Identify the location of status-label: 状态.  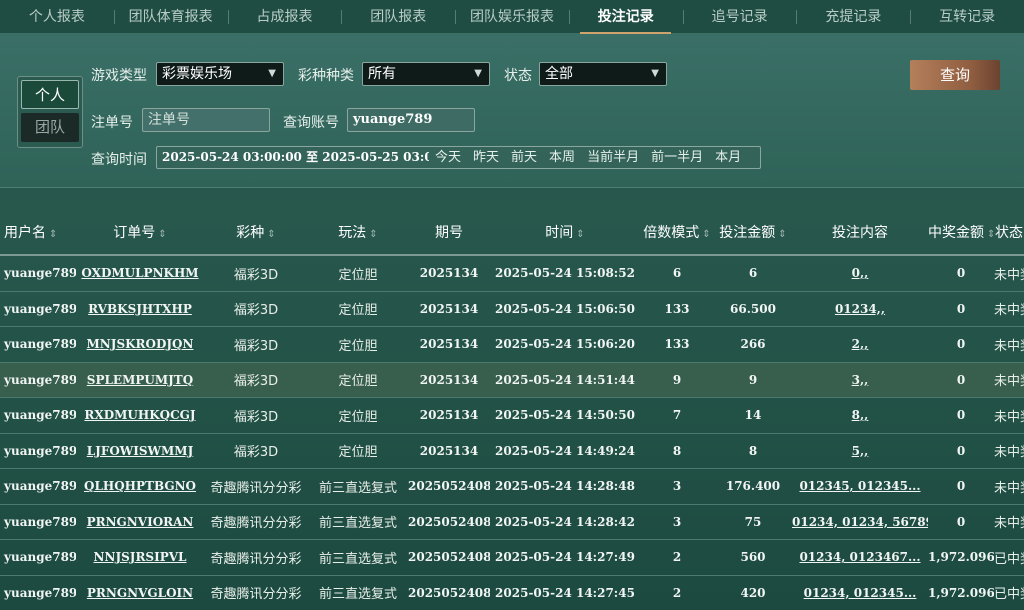
(518, 76).